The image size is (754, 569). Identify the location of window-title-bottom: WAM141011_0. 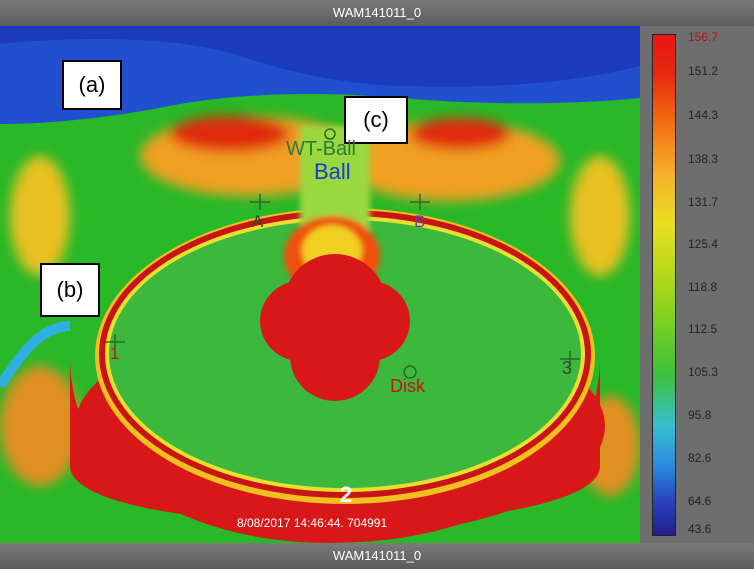
(377, 556).